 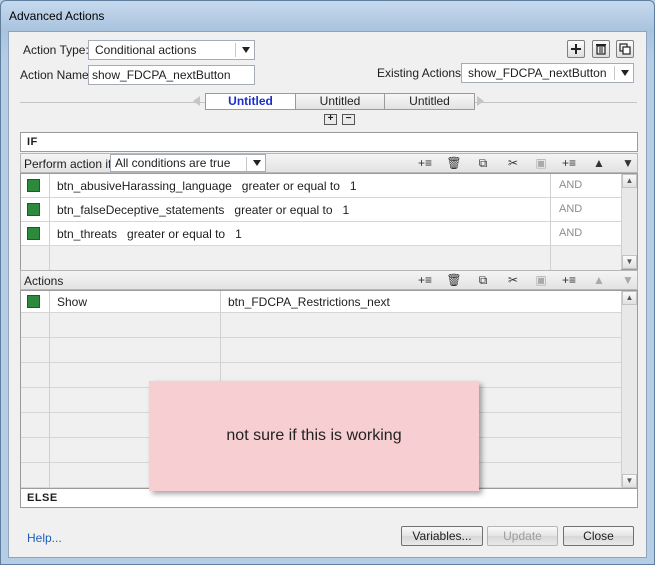 What do you see at coordinates (421, 73) in the screenshot?
I see `existing-actions-label: Existing Actions:` at bounding box center [421, 73].